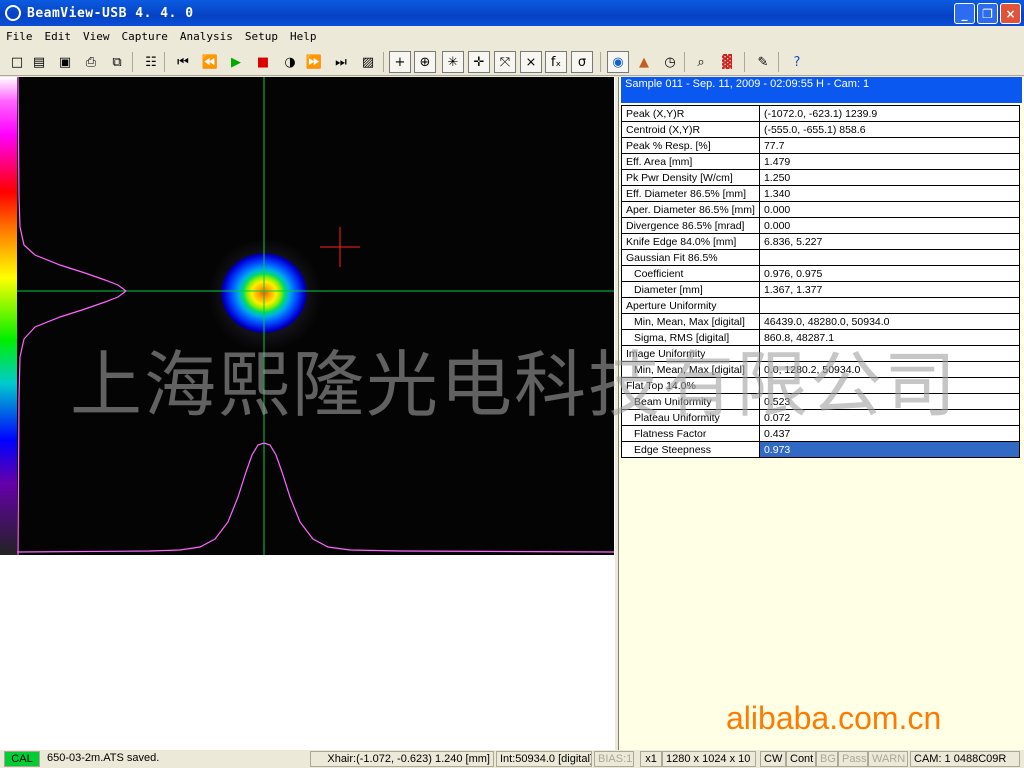  What do you see at coordinates (453, 62) in the screenshot?
I see `peak-crosshair-icon: ✳` at bounding box center [453, 62].